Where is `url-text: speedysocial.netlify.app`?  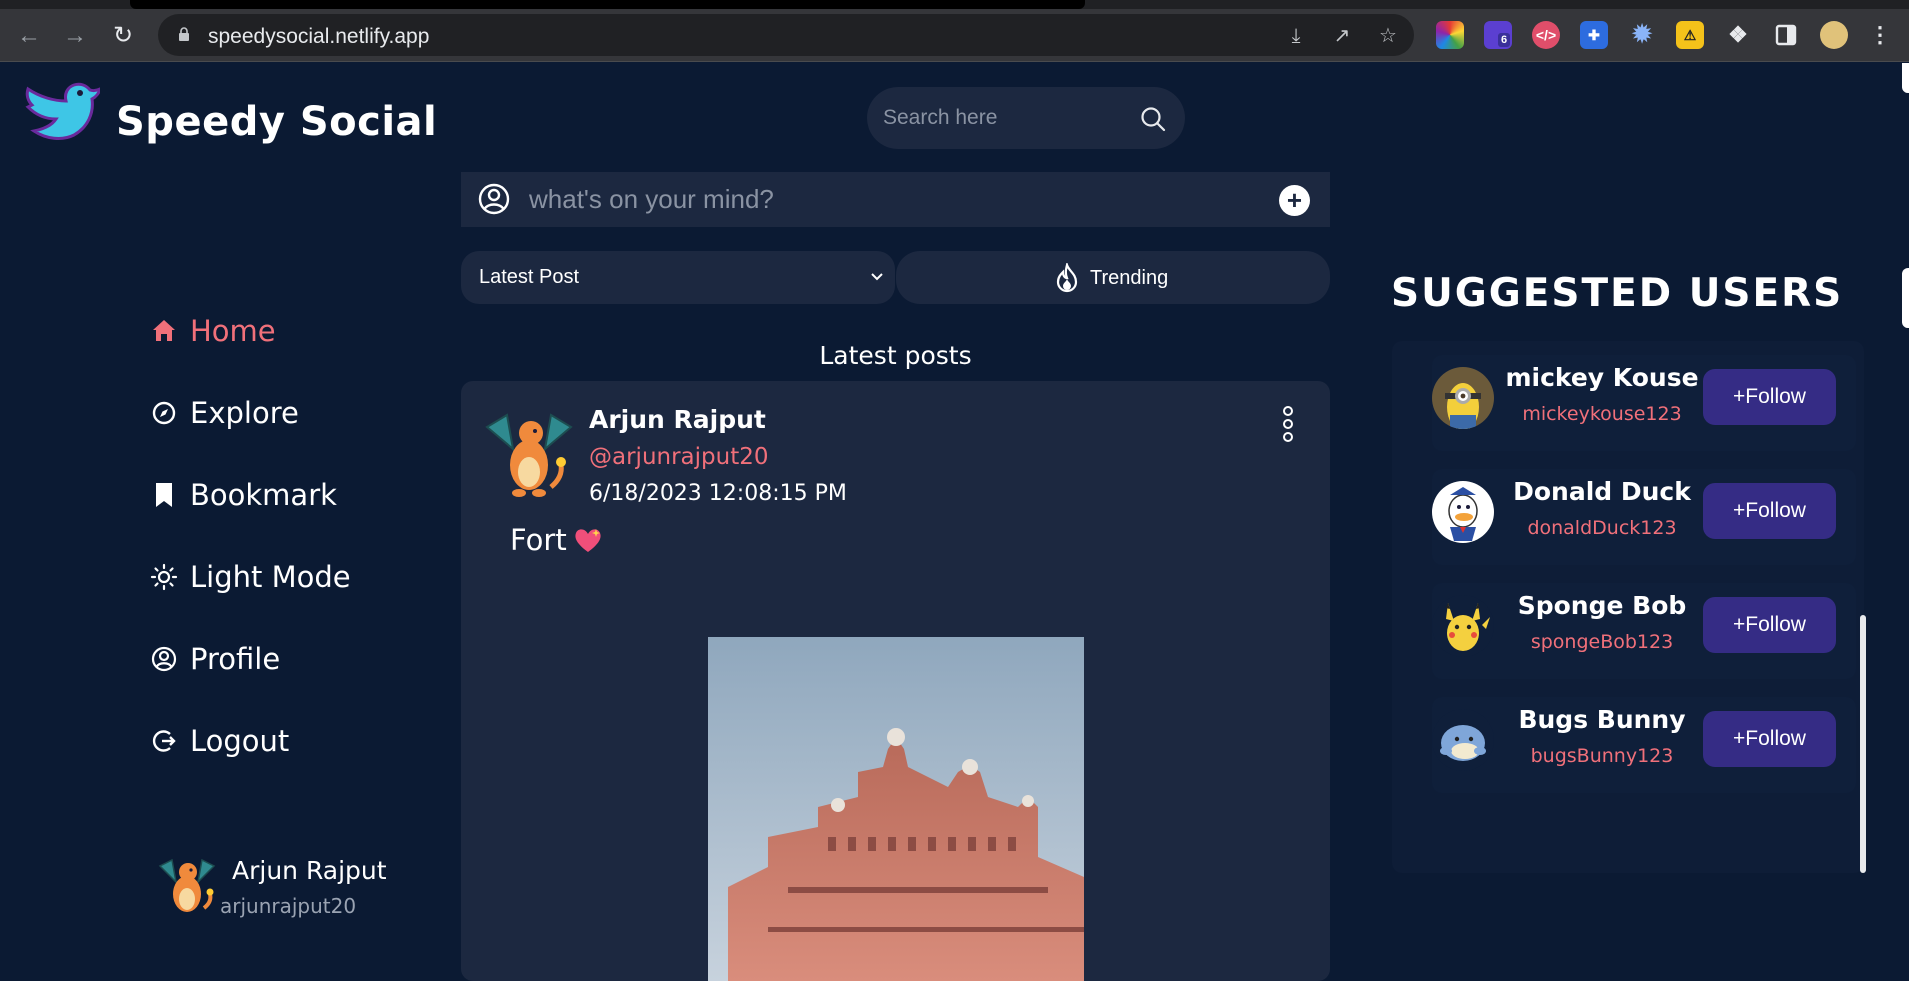 url-text: speedysocial.netlify.app is located at coordinates (318, 37).